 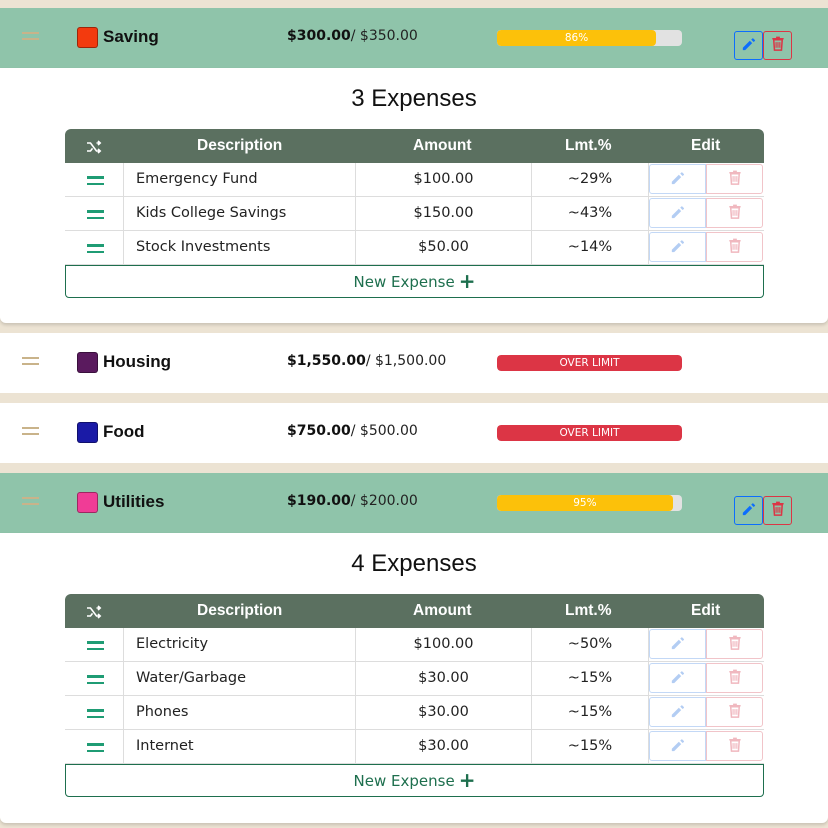 What do you see at coordinates (588, 145) in the screenshot?
I see `header-limit-percent: Lmt.%` at bounding box center [588, 145].